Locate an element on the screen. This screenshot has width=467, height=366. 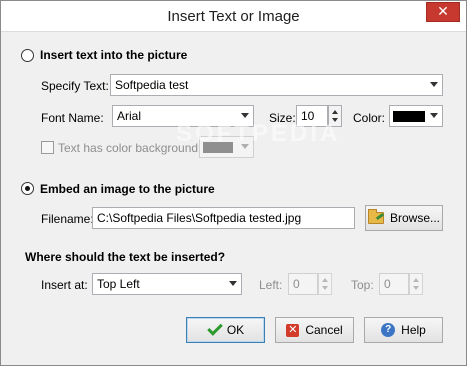
filename-value: C:\Softpedia Files\Softpedia tested.jpg is located at coordinates (199, 218).